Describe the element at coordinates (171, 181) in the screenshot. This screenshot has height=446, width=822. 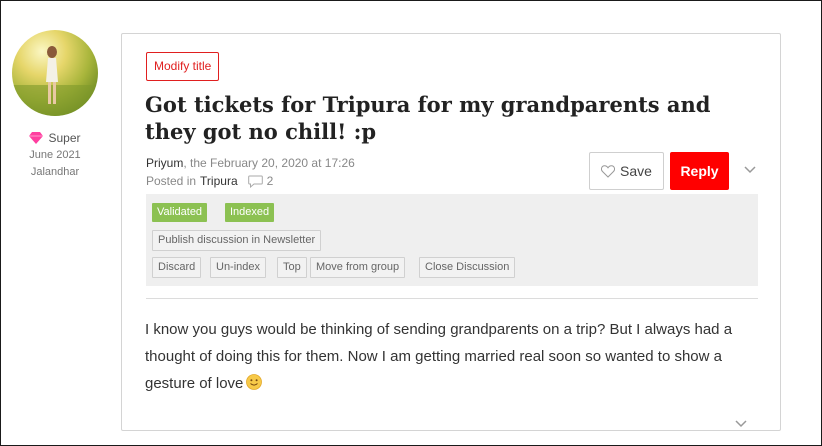
I see `posted-in-label: Posted in` at that location.